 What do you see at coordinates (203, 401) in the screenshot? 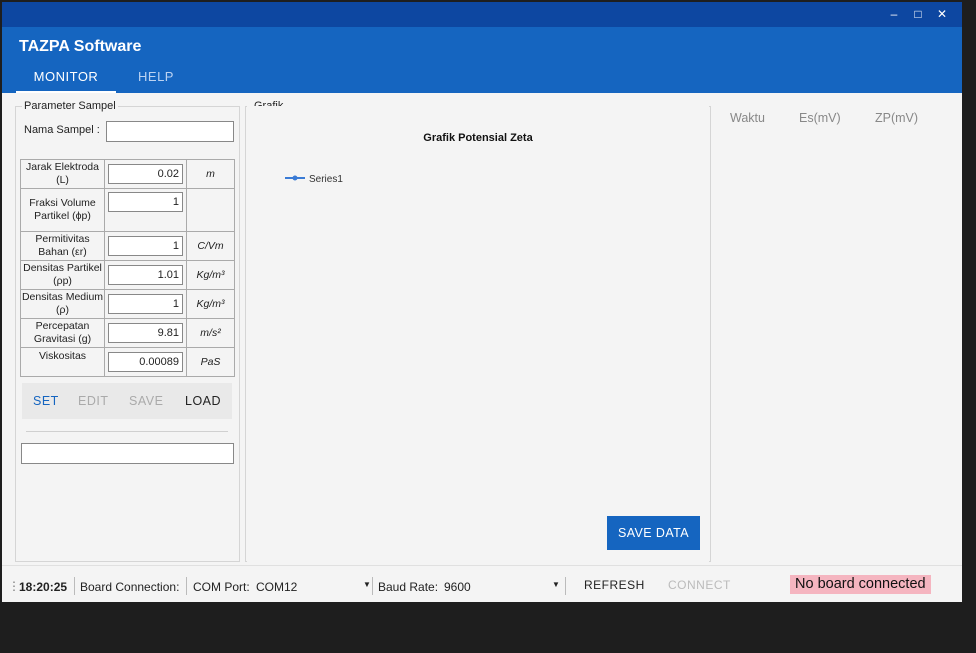
I see `load-button: LOAD` at bounding box center [203, 401].